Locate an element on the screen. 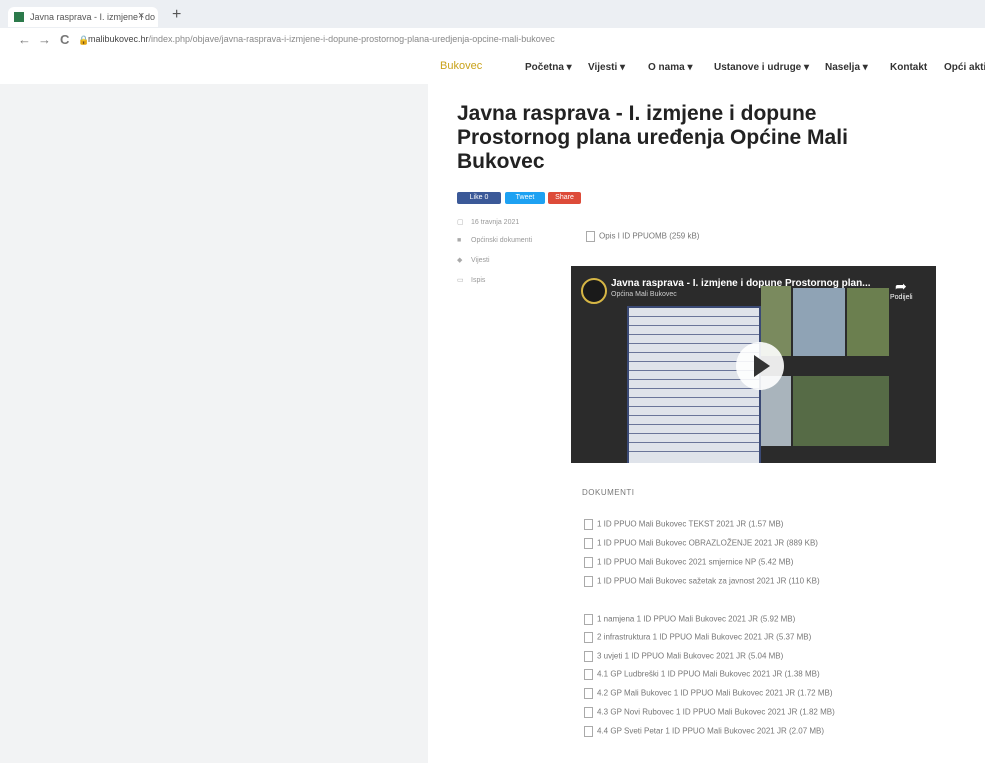 The image size is (985, 763). forward-icon: → is located at coordinates (44, 39).